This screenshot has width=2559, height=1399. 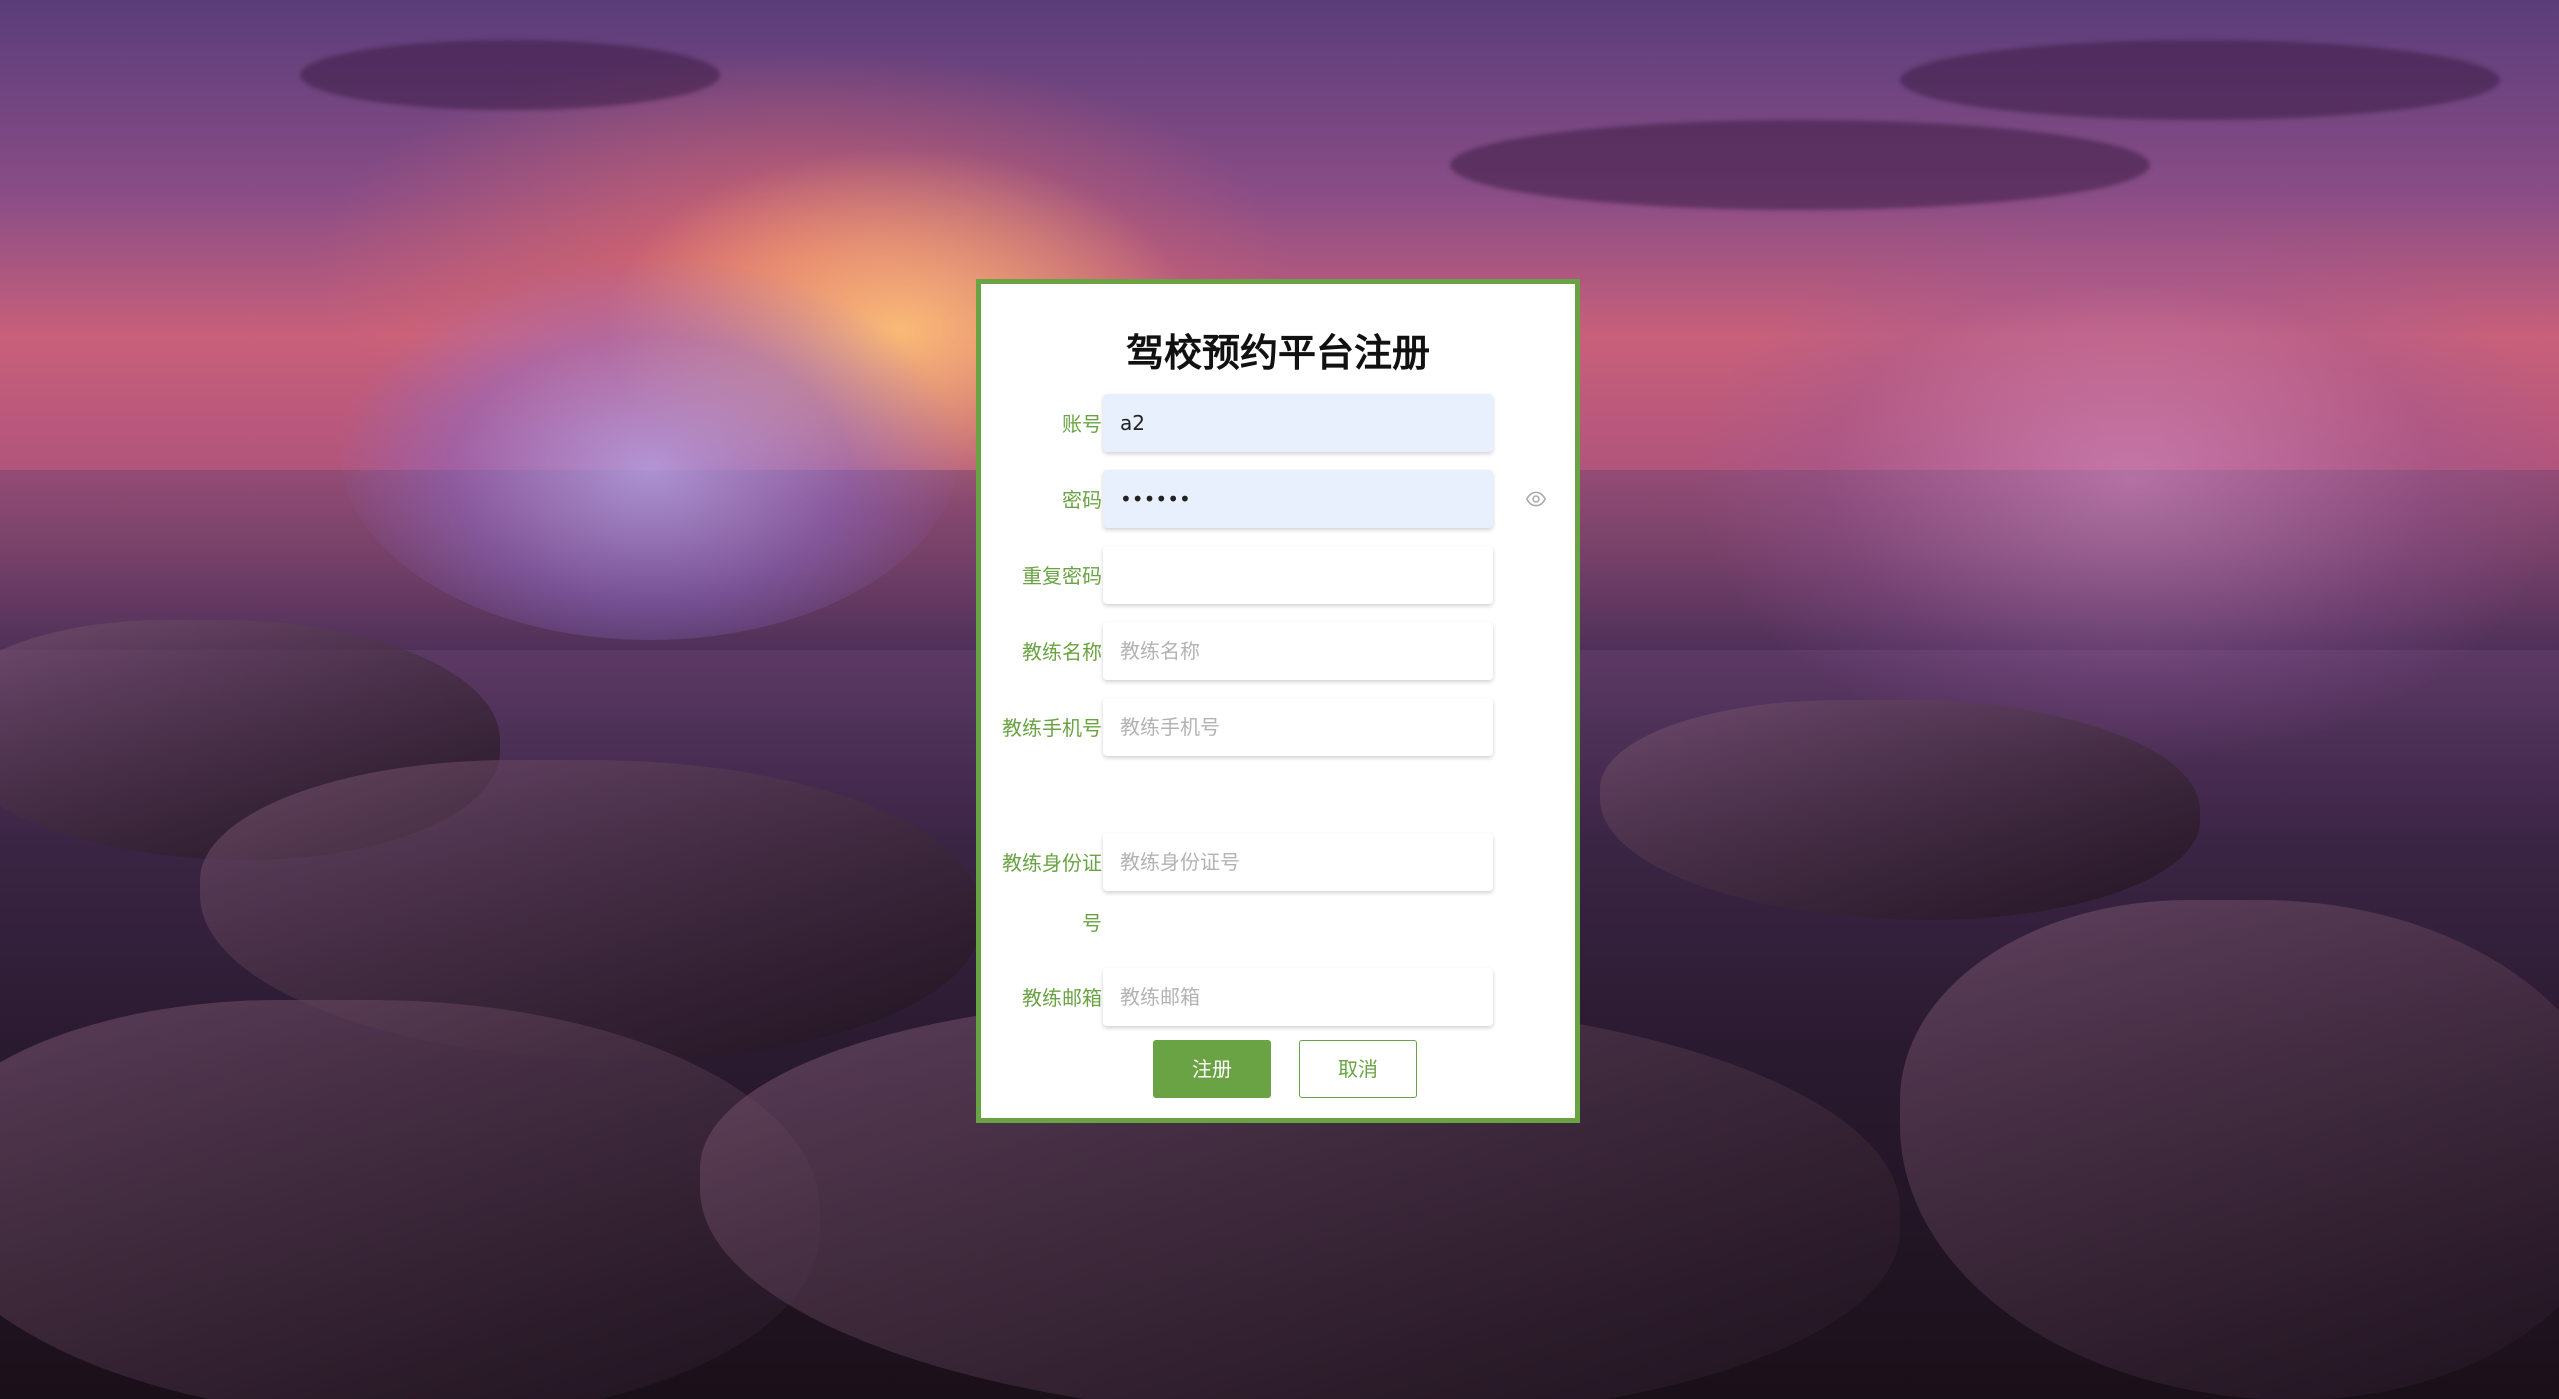 What do you see at coordinates (1298, 423) in the screenshot?
I see `account-input: a2` at bounding box center [1298, 423].